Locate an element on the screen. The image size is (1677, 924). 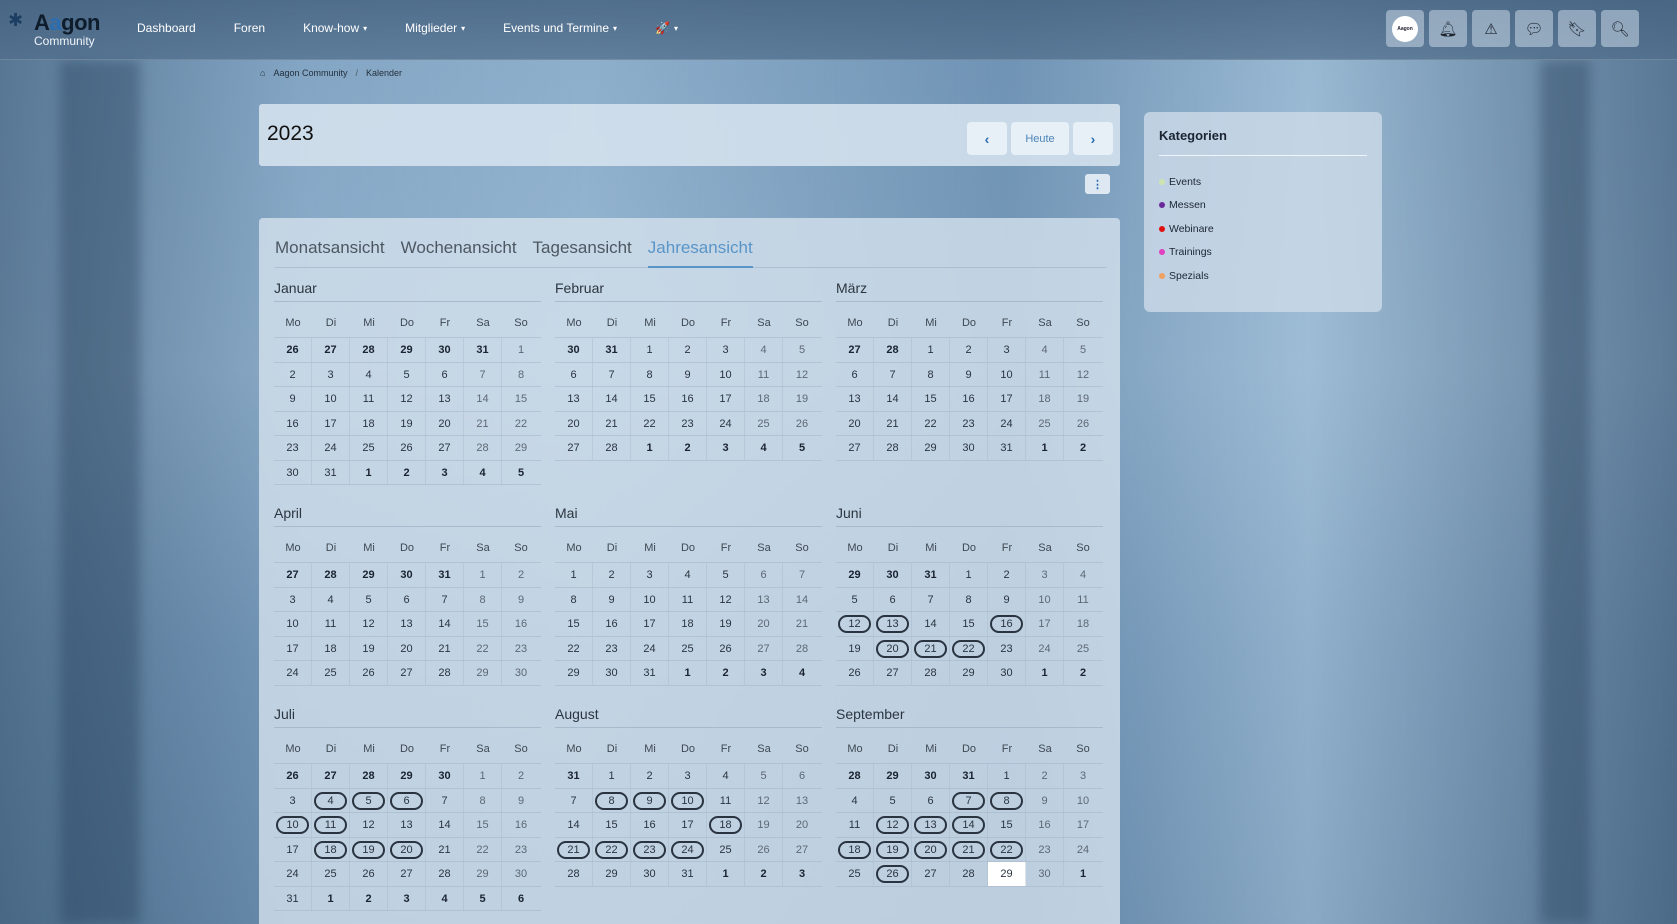
calendar-day: 20 is located at coordinates (802, 825).